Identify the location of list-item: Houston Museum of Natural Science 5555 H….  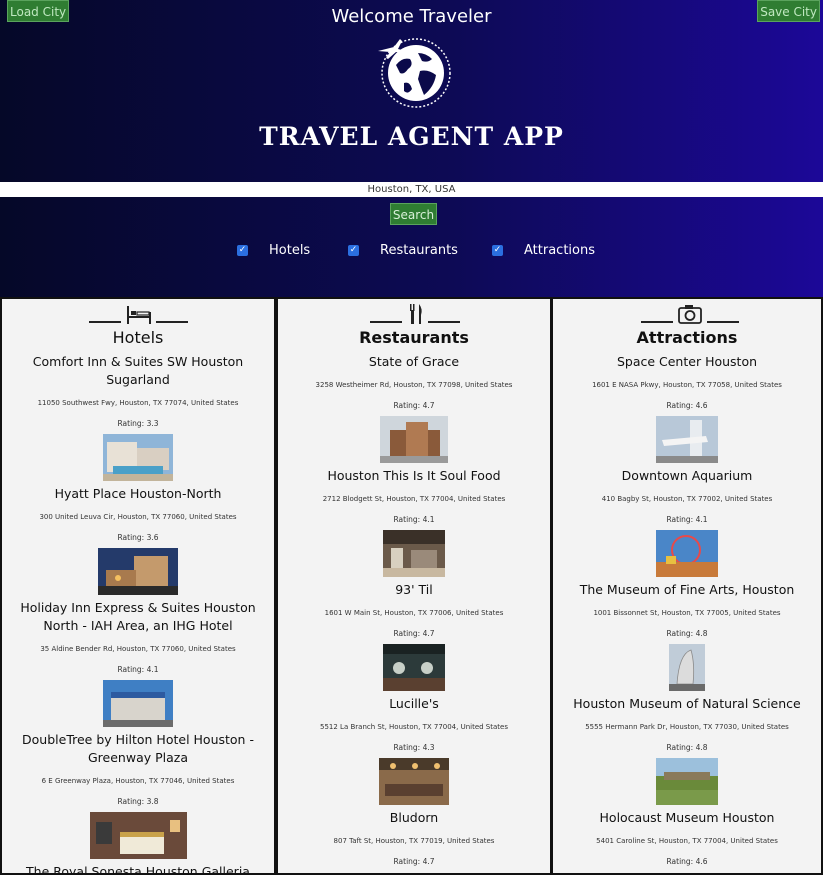
(687, 750).